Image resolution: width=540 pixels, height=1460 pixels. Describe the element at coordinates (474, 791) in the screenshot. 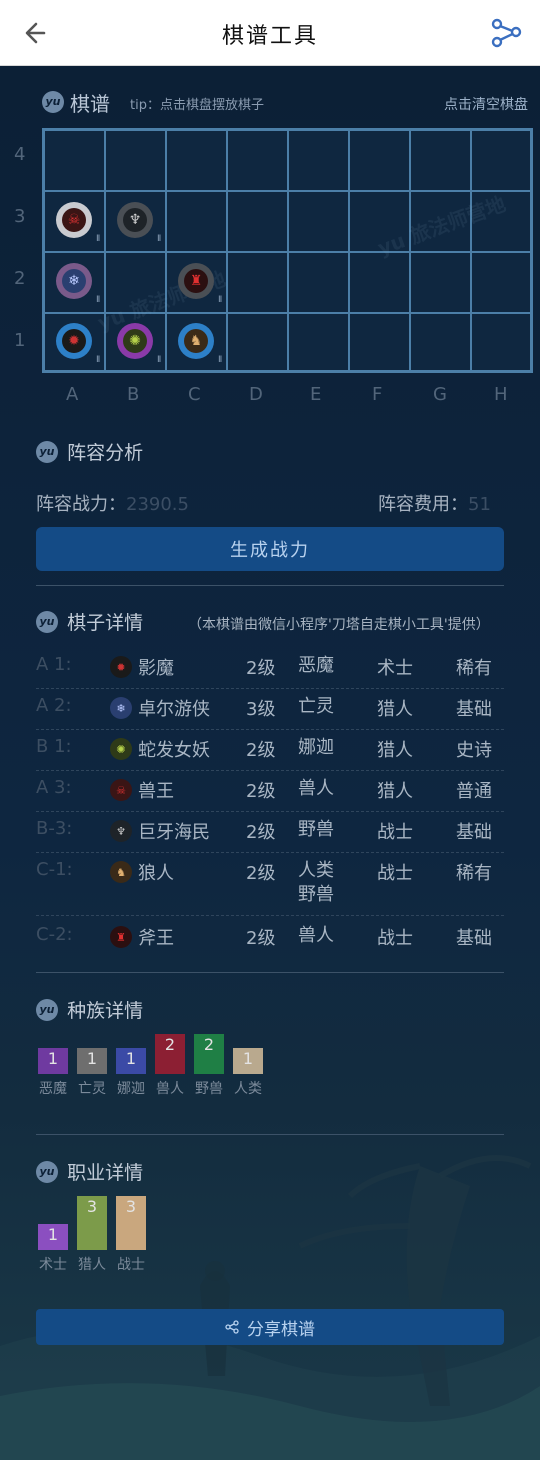

I see `row-rarity: 普通` at that location.